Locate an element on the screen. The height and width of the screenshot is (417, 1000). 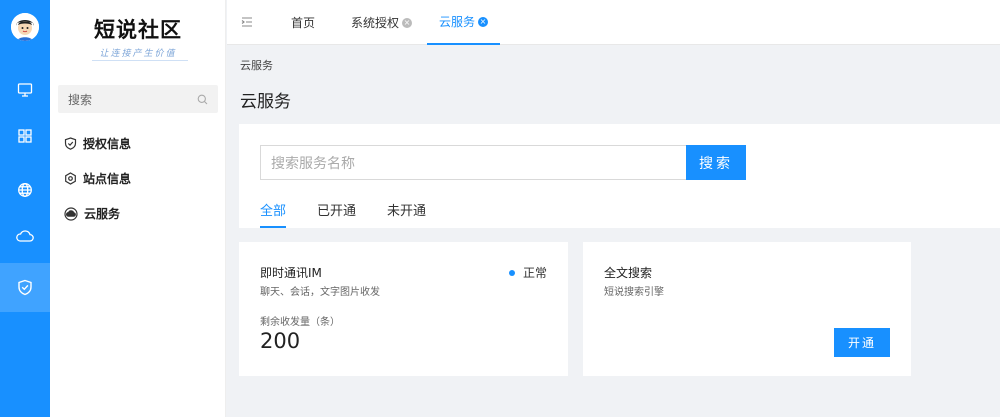
status-badge: 正常 is located at coordinates (527, 272).